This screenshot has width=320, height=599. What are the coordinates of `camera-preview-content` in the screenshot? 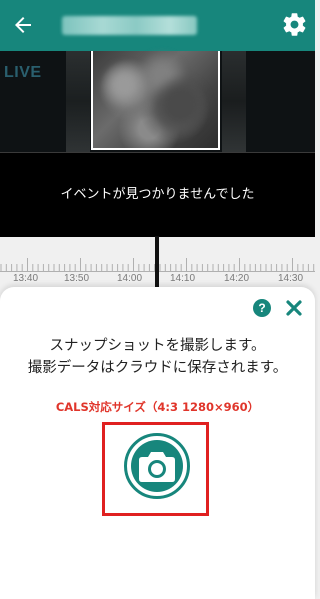 It's located at (155, 99).